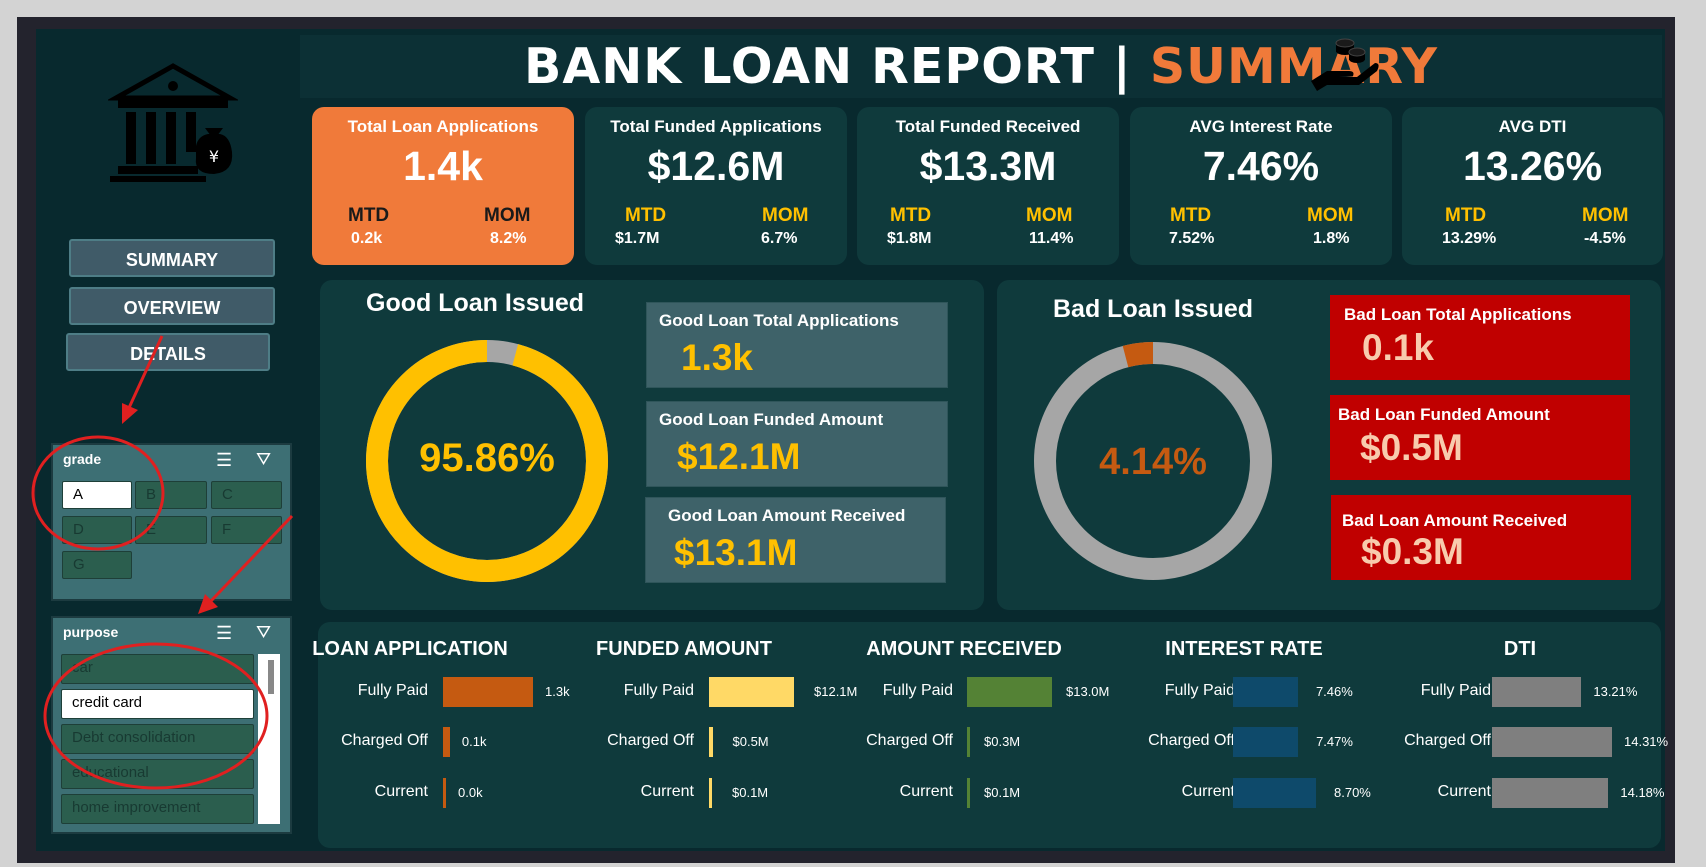 The width and height of the screenshot is (1706, 867). I want to click on kpi-mtd-value: 7.52%, so click(1192, 238).